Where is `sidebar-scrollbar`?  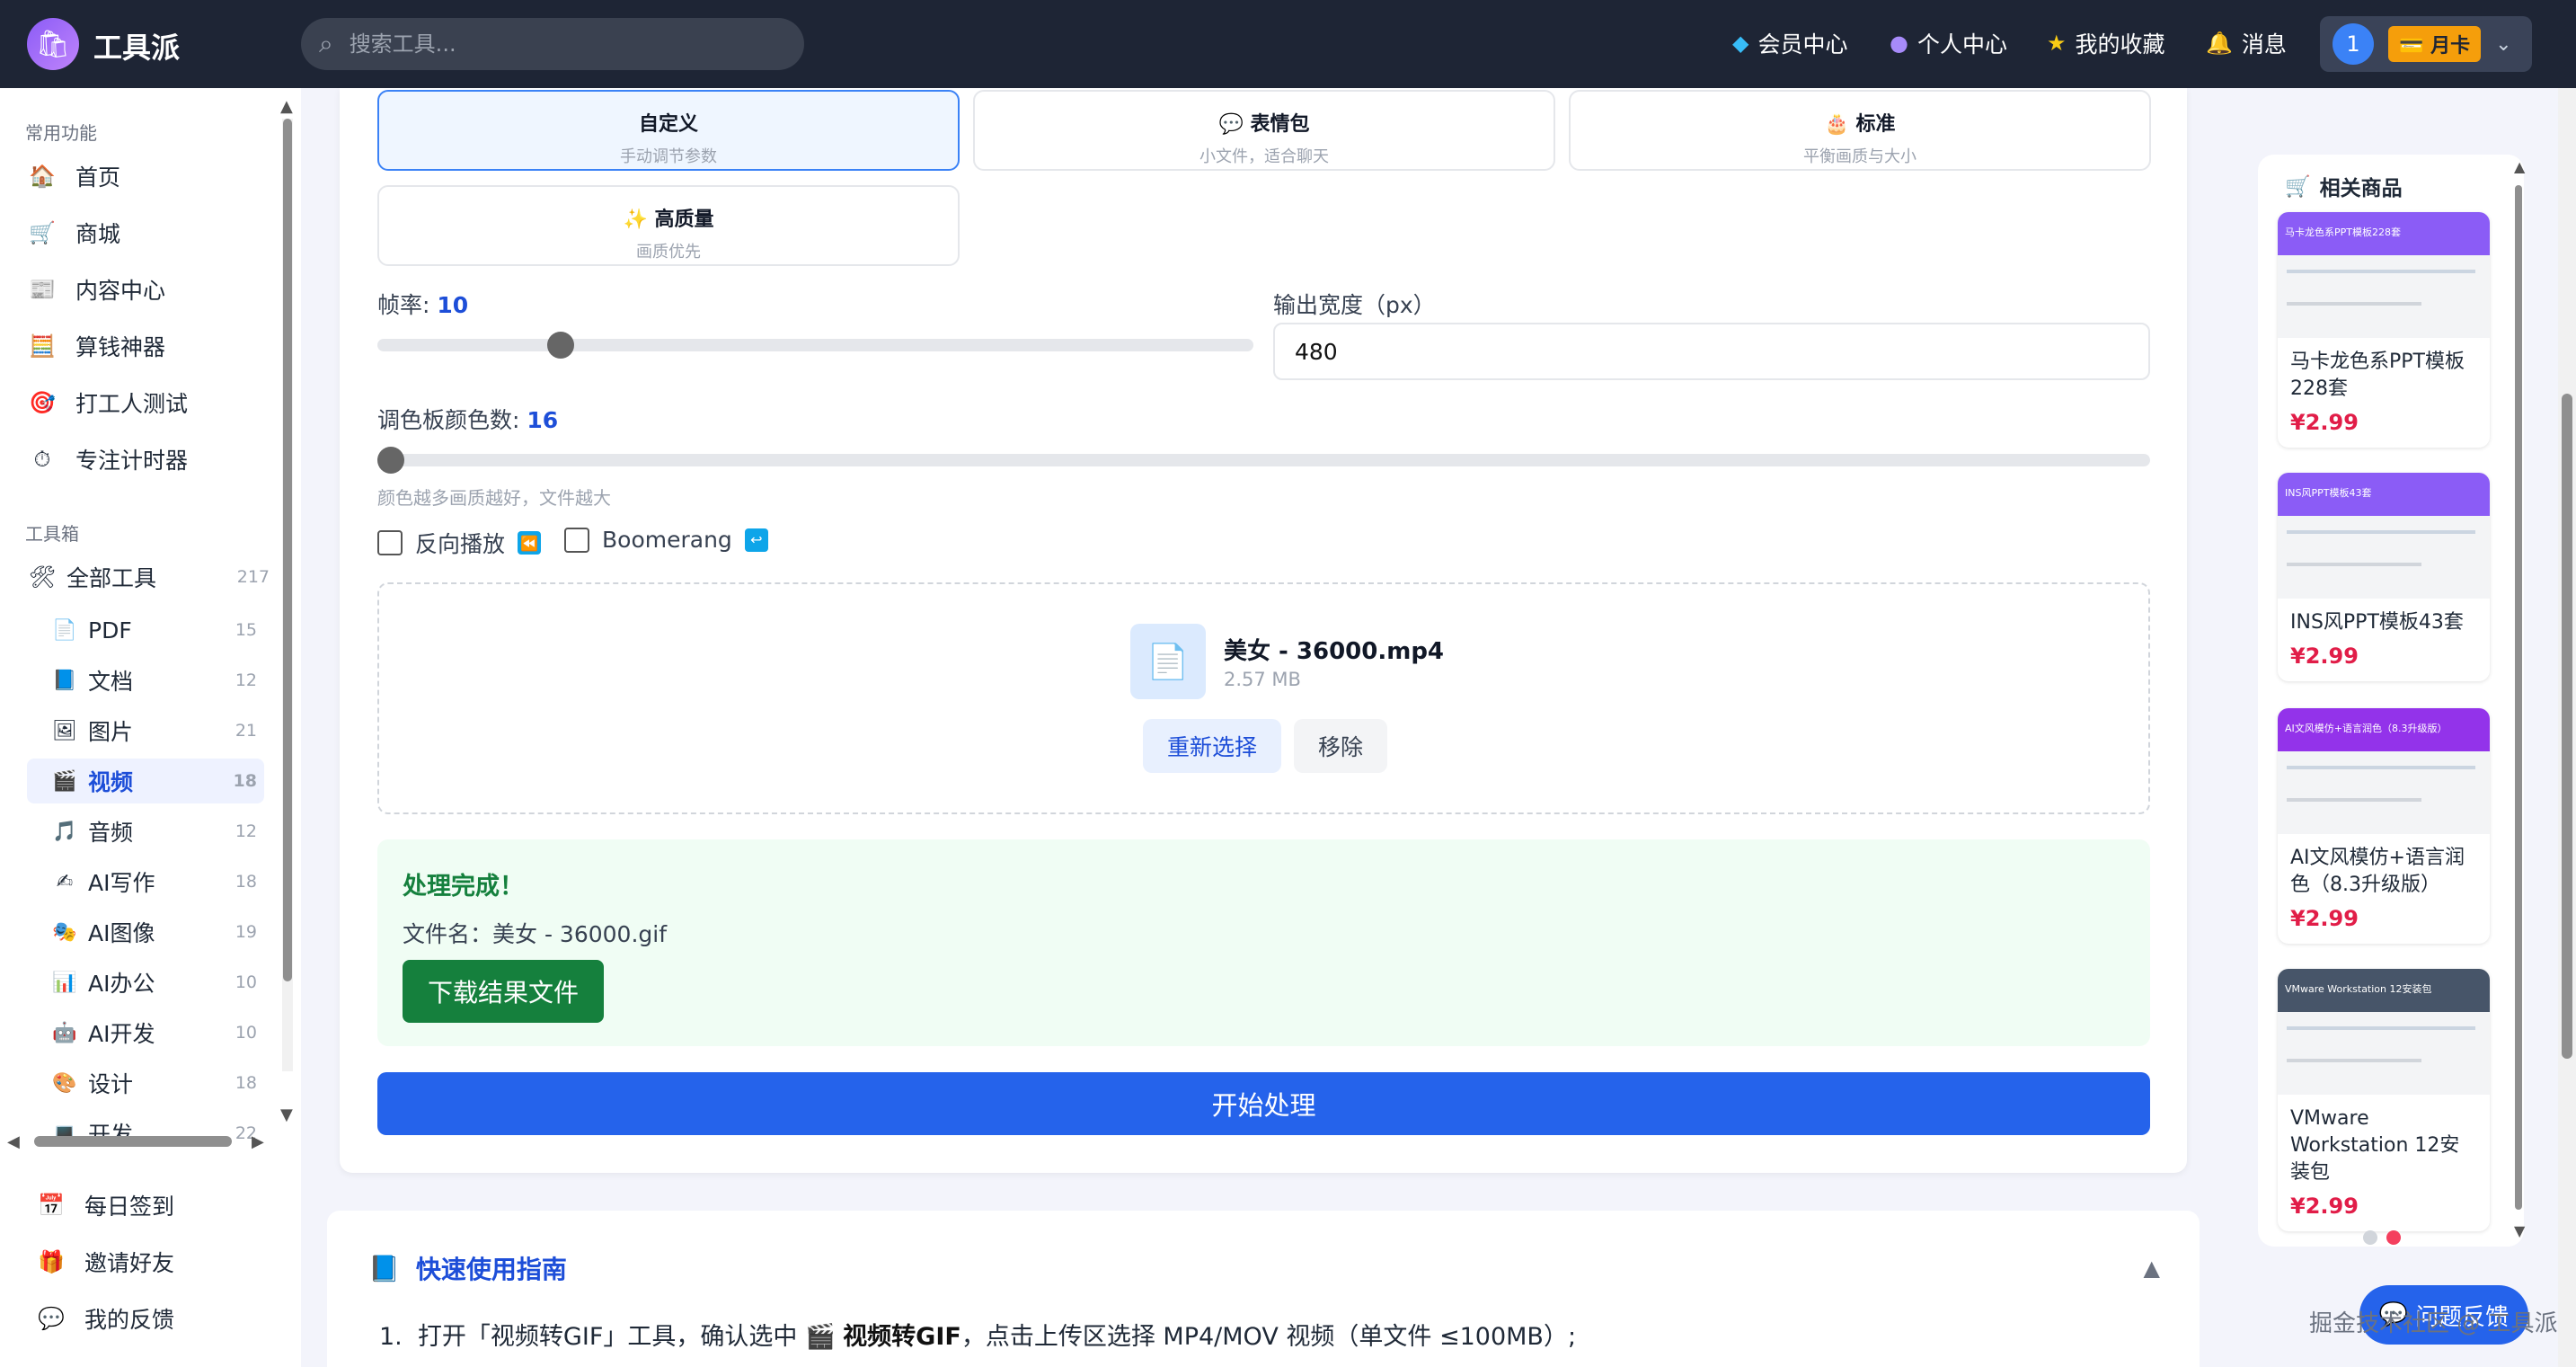 sidebar-scrollbar is located at coordinates (287, 595).